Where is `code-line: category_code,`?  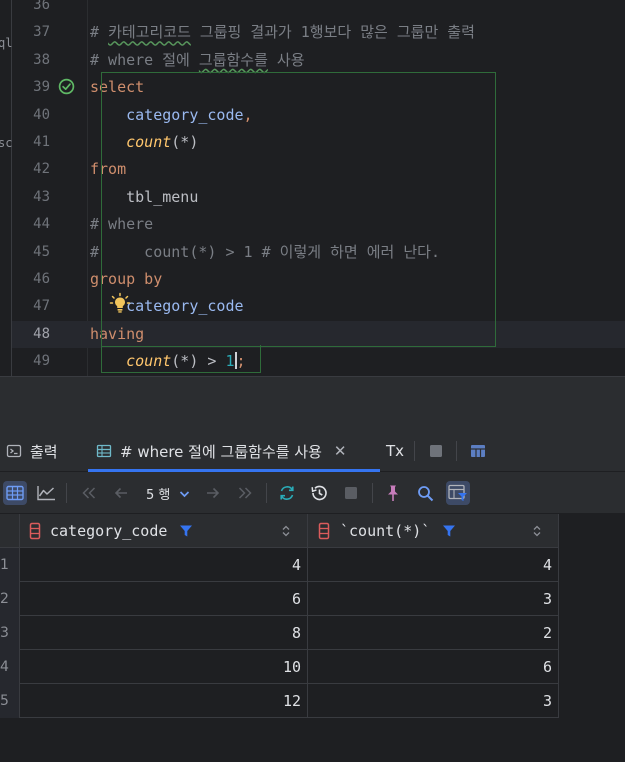
code-line: category_code, is located at coordinates (171, 115).